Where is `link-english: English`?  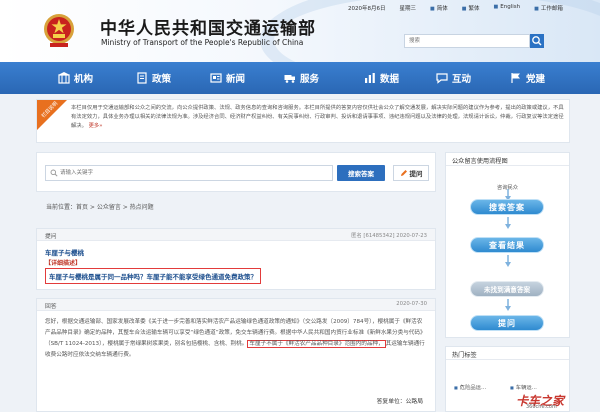
link-english: English is located at coordinates (507, 8).